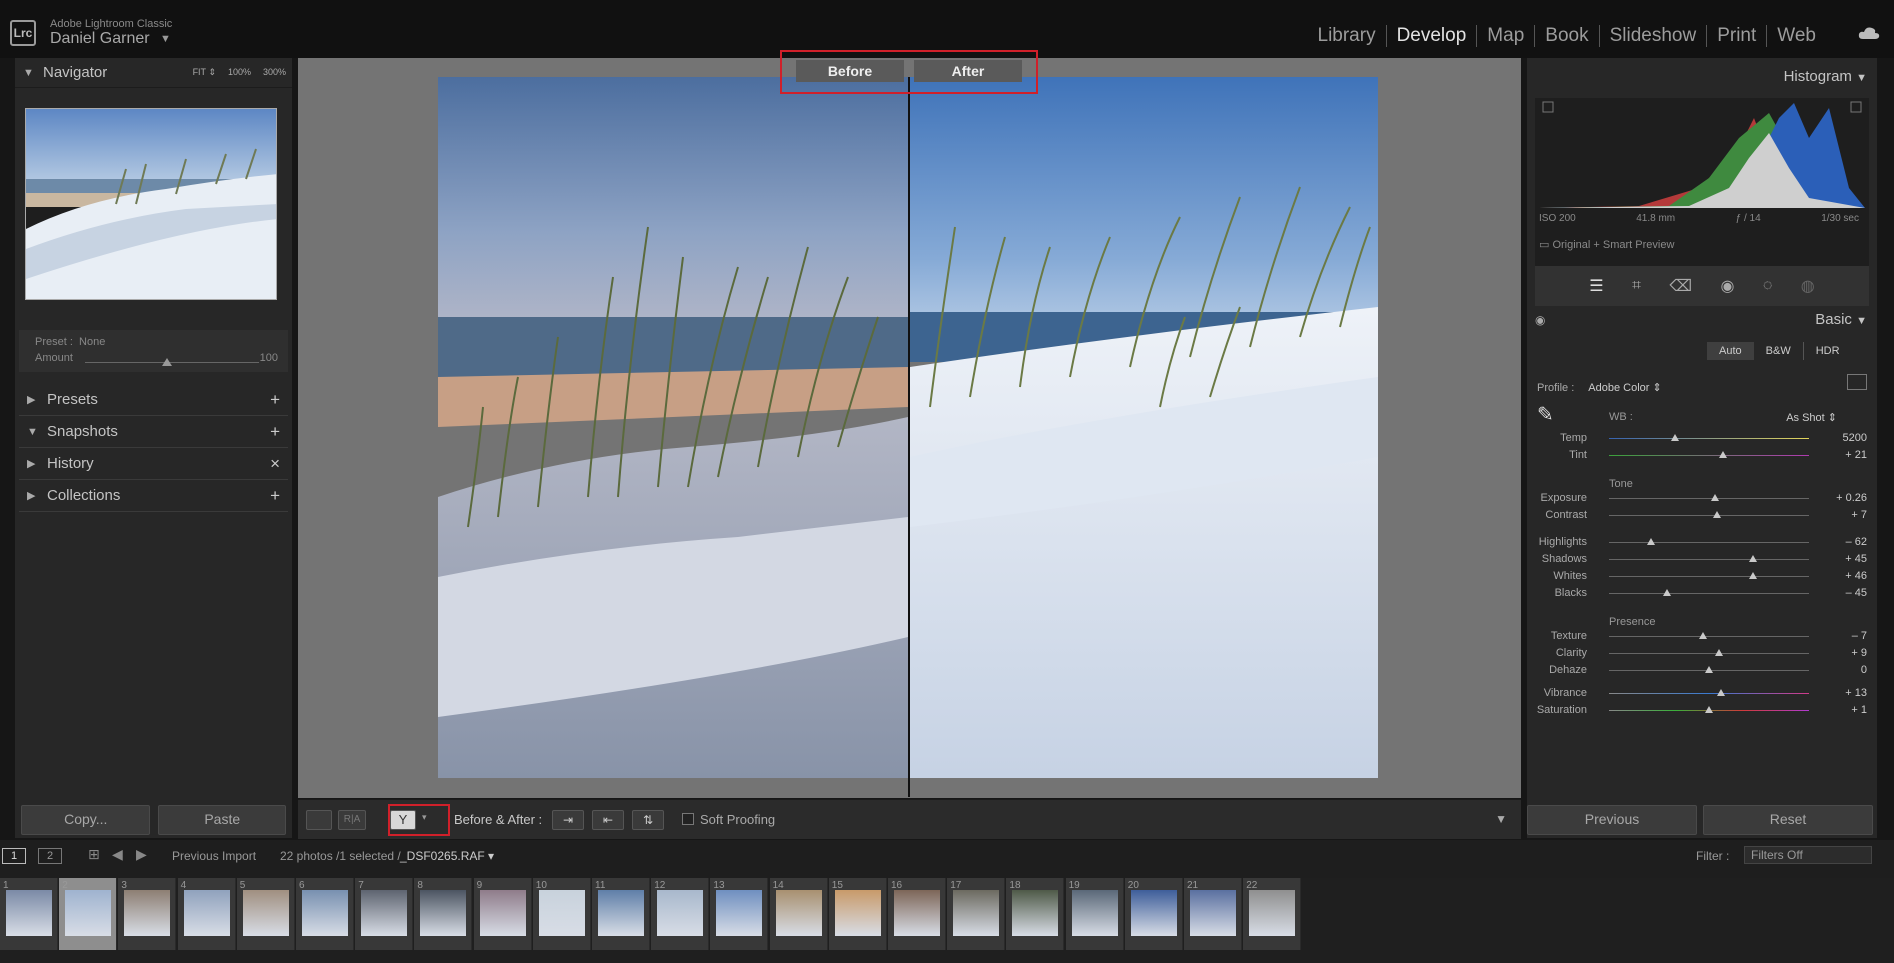 This screenshot has height=963, width=1894. What do you see at coordinates (1506, 36) in the screenshot?
I see `module-map: Map` at bounding box center [1506, 36].